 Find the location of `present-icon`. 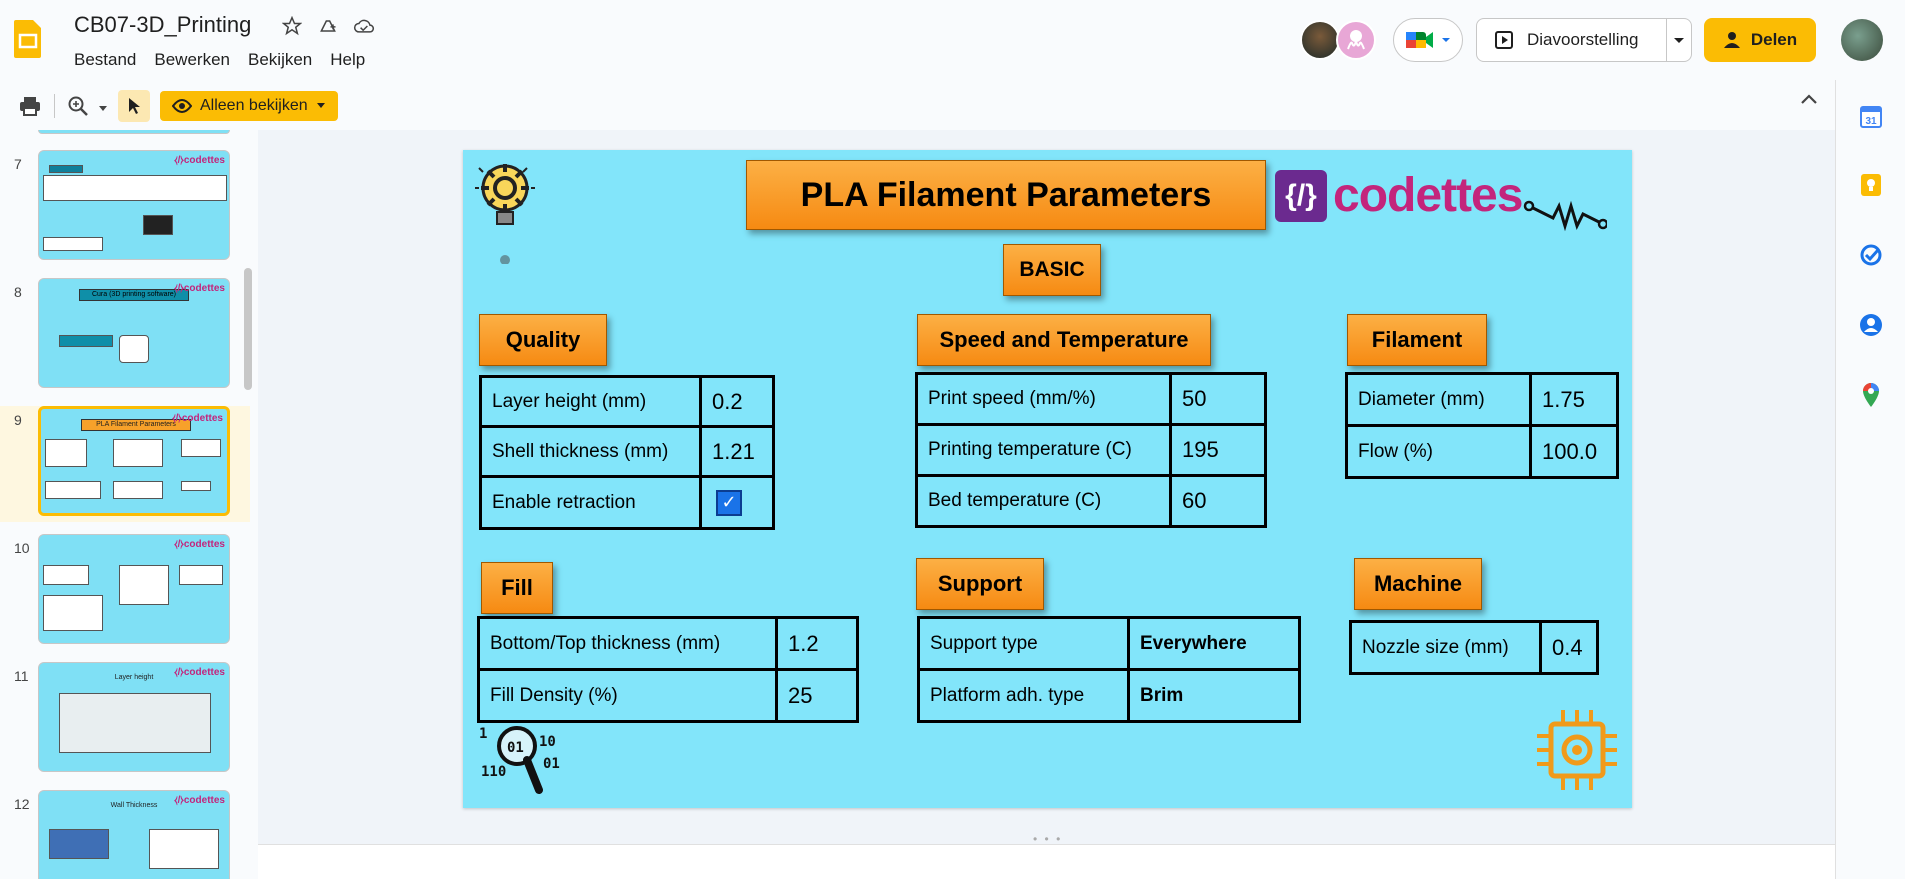

present-icon is located at coordinates (1504, 40).